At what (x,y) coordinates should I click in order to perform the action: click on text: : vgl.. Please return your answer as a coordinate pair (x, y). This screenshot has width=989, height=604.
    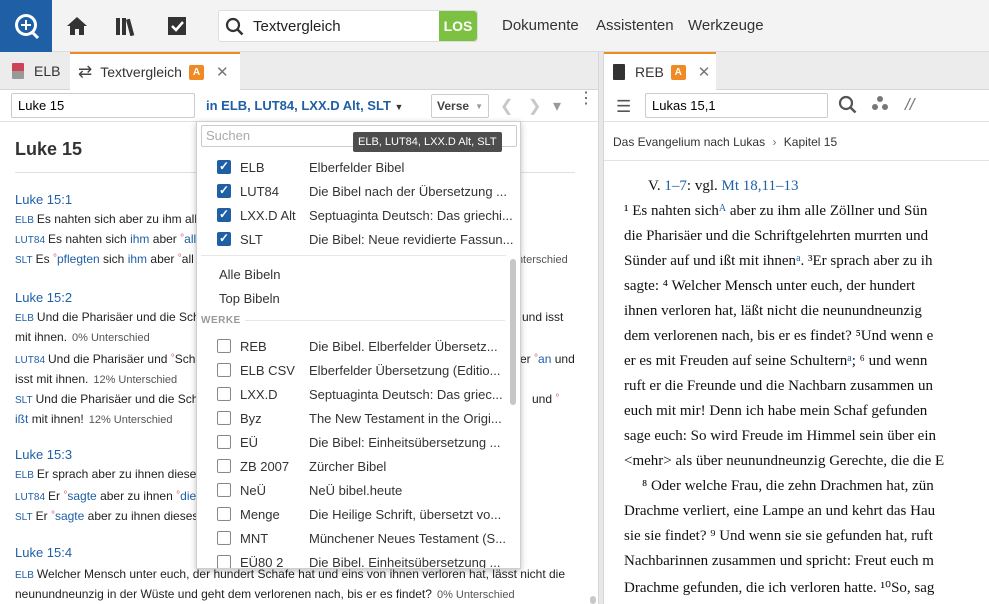
    Looking at the image, I should click on (702, 186).